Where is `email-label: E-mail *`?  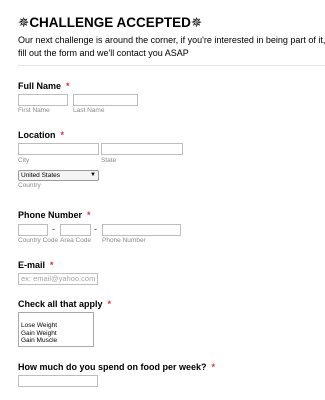
email-label: E-mail * is located at coordinates (36, 265).